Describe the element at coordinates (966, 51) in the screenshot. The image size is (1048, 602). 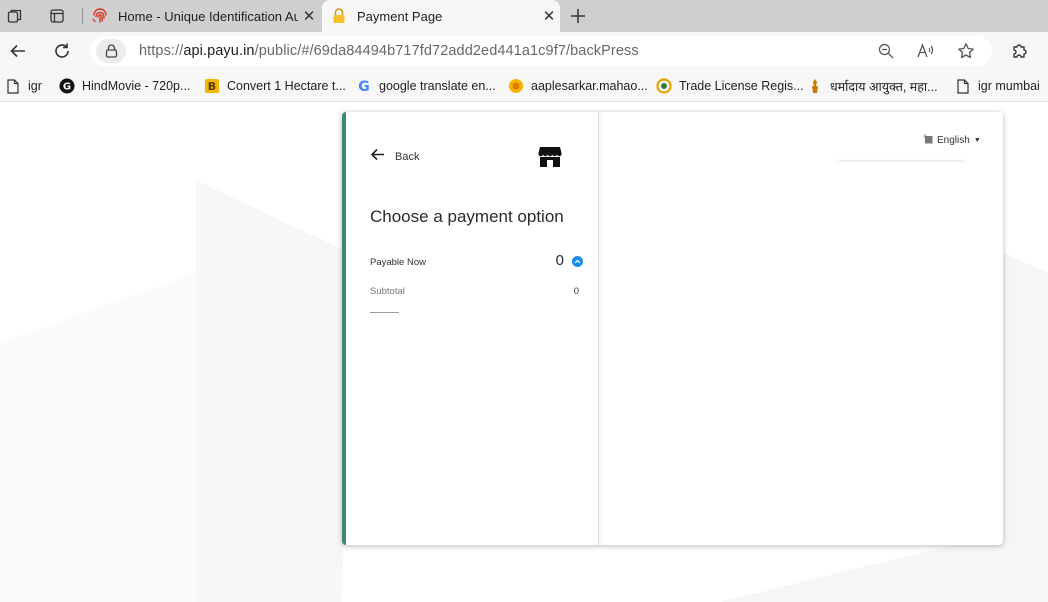
I see `favorite-star-icon` at that location.